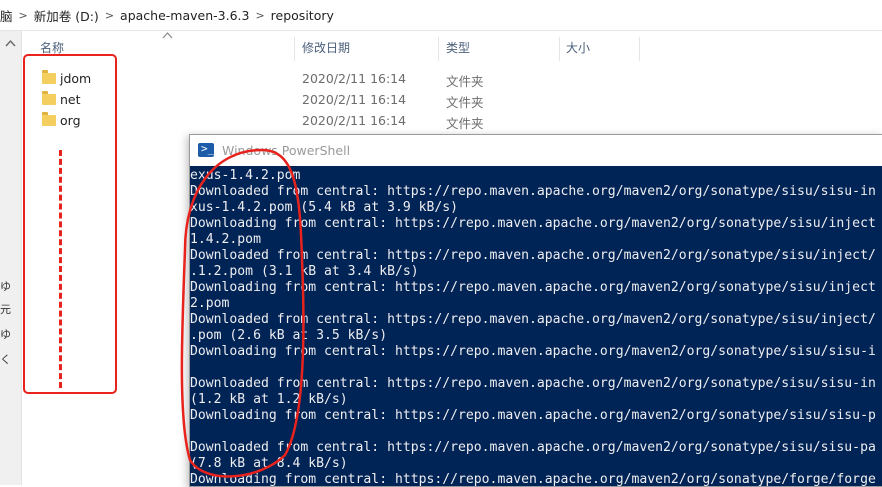 The image size is (882, 487). I want to click on console-line: 2.pom, so click(210, 303).